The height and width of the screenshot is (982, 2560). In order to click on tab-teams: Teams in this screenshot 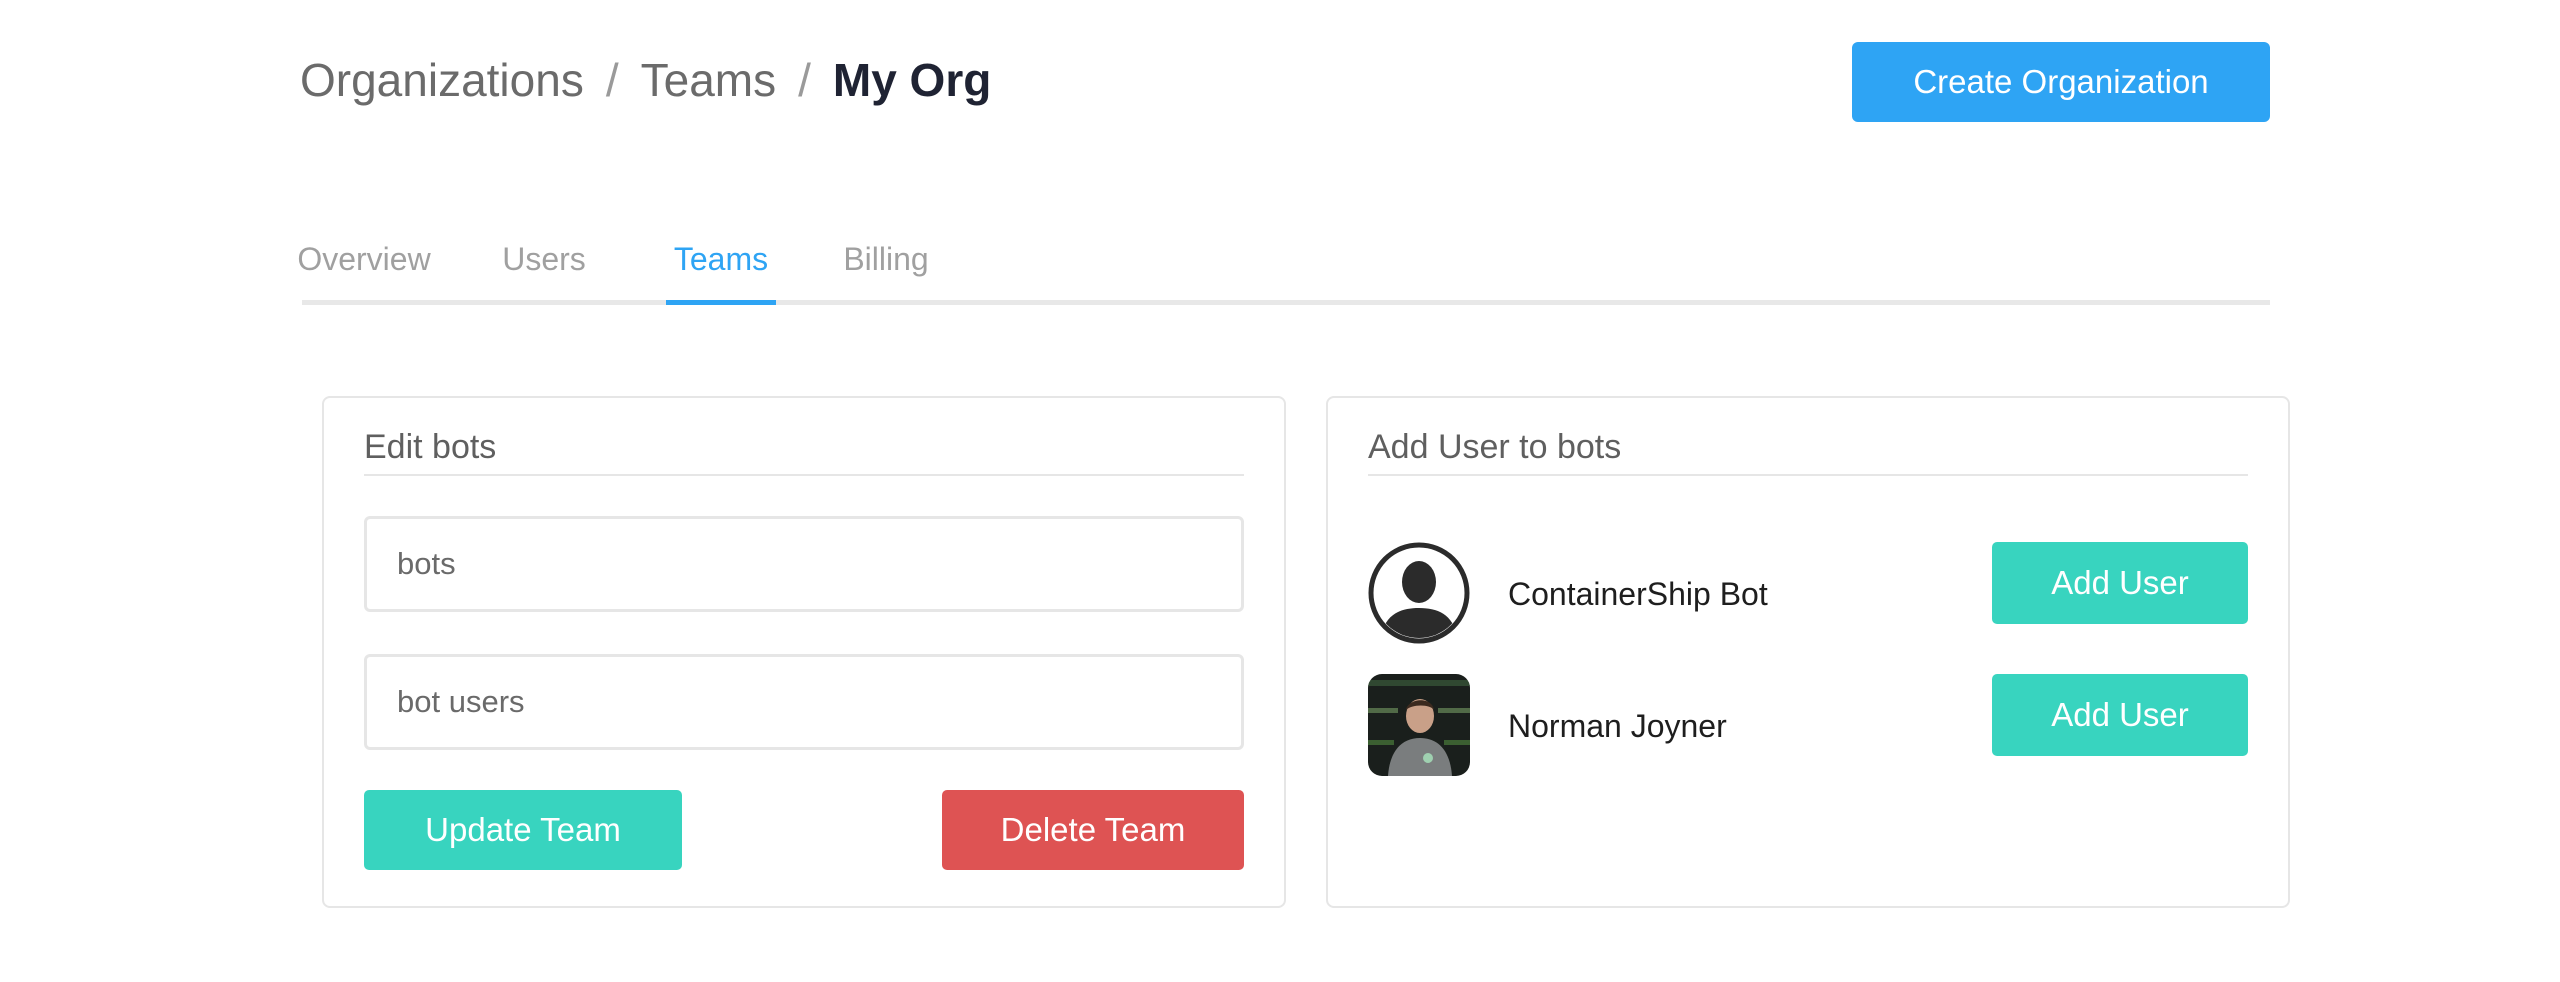, I will do `click(721, 261)`.